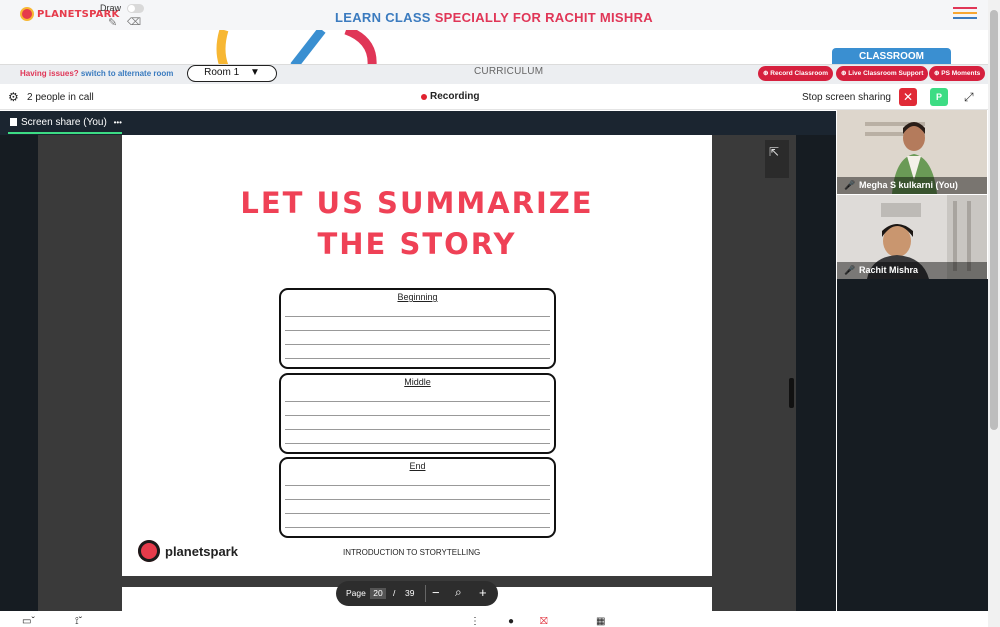 This screenshot has height=627, width=1000. What do you see at coordinates (201, 551) in the screenshot?
I see `slide-logo-text: planetspark` at bounding box center [201, 551].